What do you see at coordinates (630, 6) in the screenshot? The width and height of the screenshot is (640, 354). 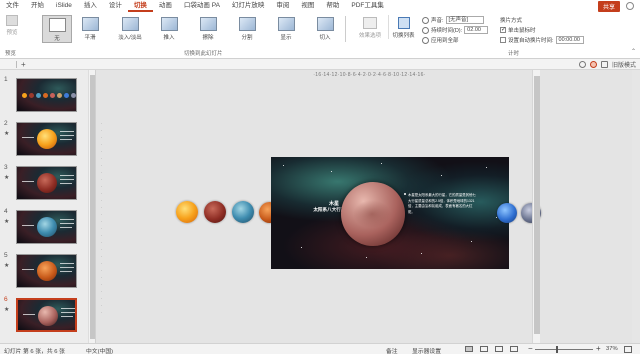 I see `feedback-smile-icon` at bounding box center [630, 6].